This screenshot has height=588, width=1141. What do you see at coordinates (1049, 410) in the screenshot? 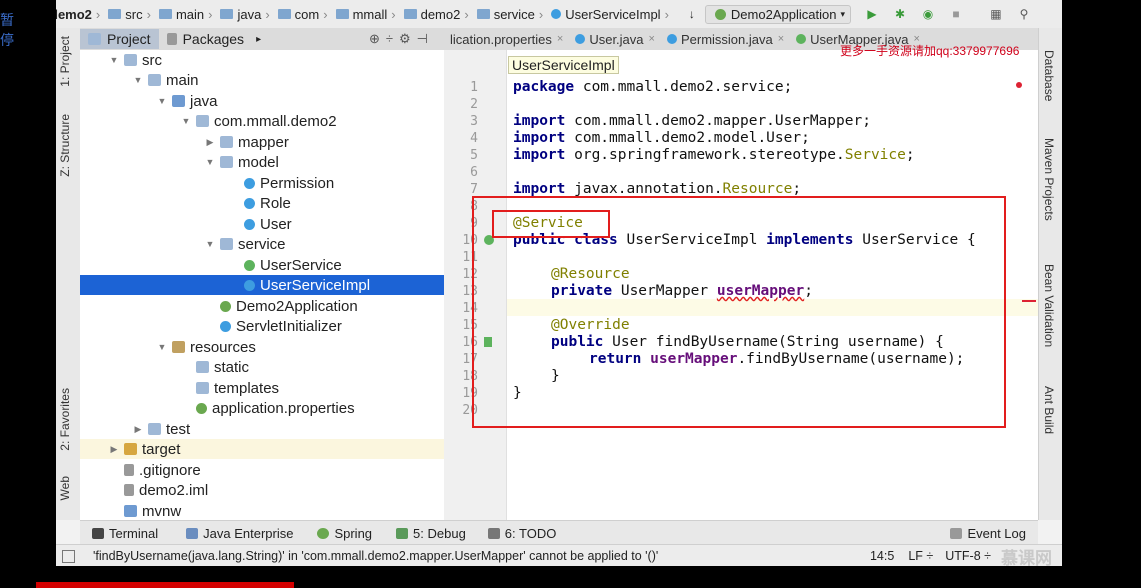
I see `tool-tab-ant-build: Ant Build` at bounding box center [1049, 410].